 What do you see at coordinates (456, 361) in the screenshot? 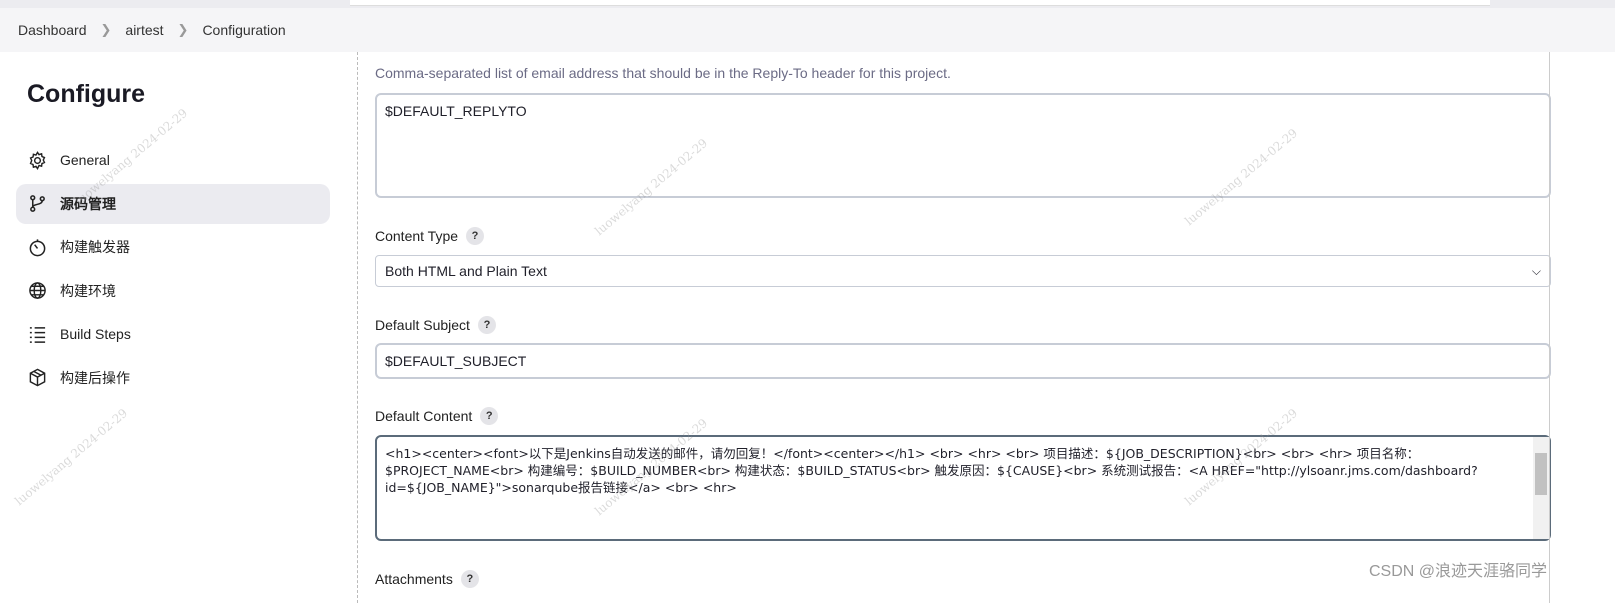
I see `default-subject-value: $DEFAULT_SUBJECT` at bounding box center [456, 361].